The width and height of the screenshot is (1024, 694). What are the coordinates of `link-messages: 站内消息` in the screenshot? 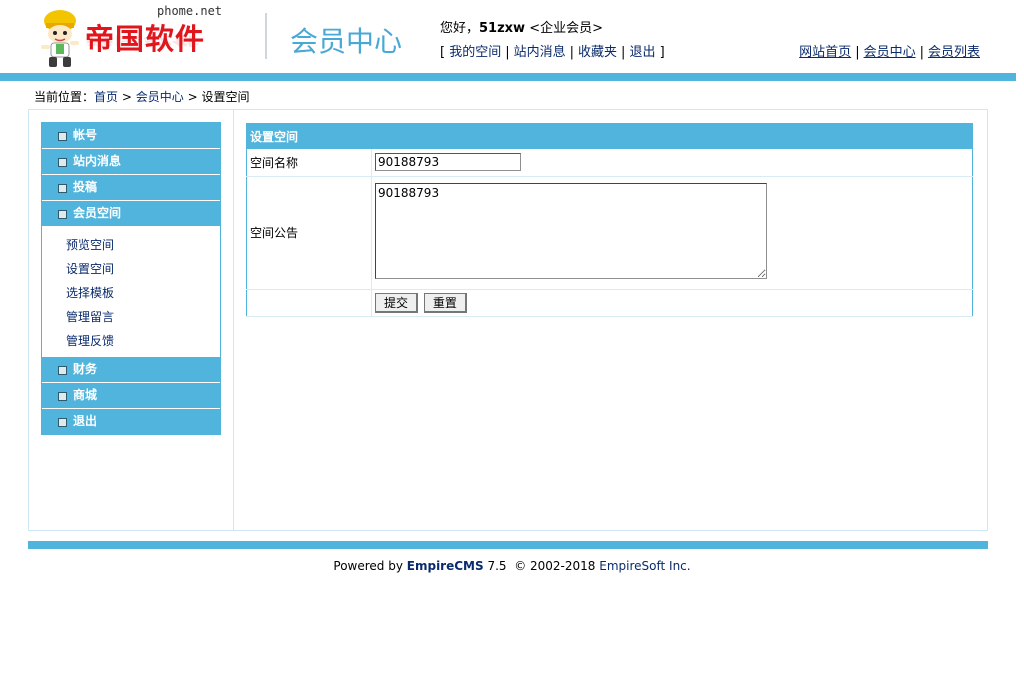 It's located at (540, 52).